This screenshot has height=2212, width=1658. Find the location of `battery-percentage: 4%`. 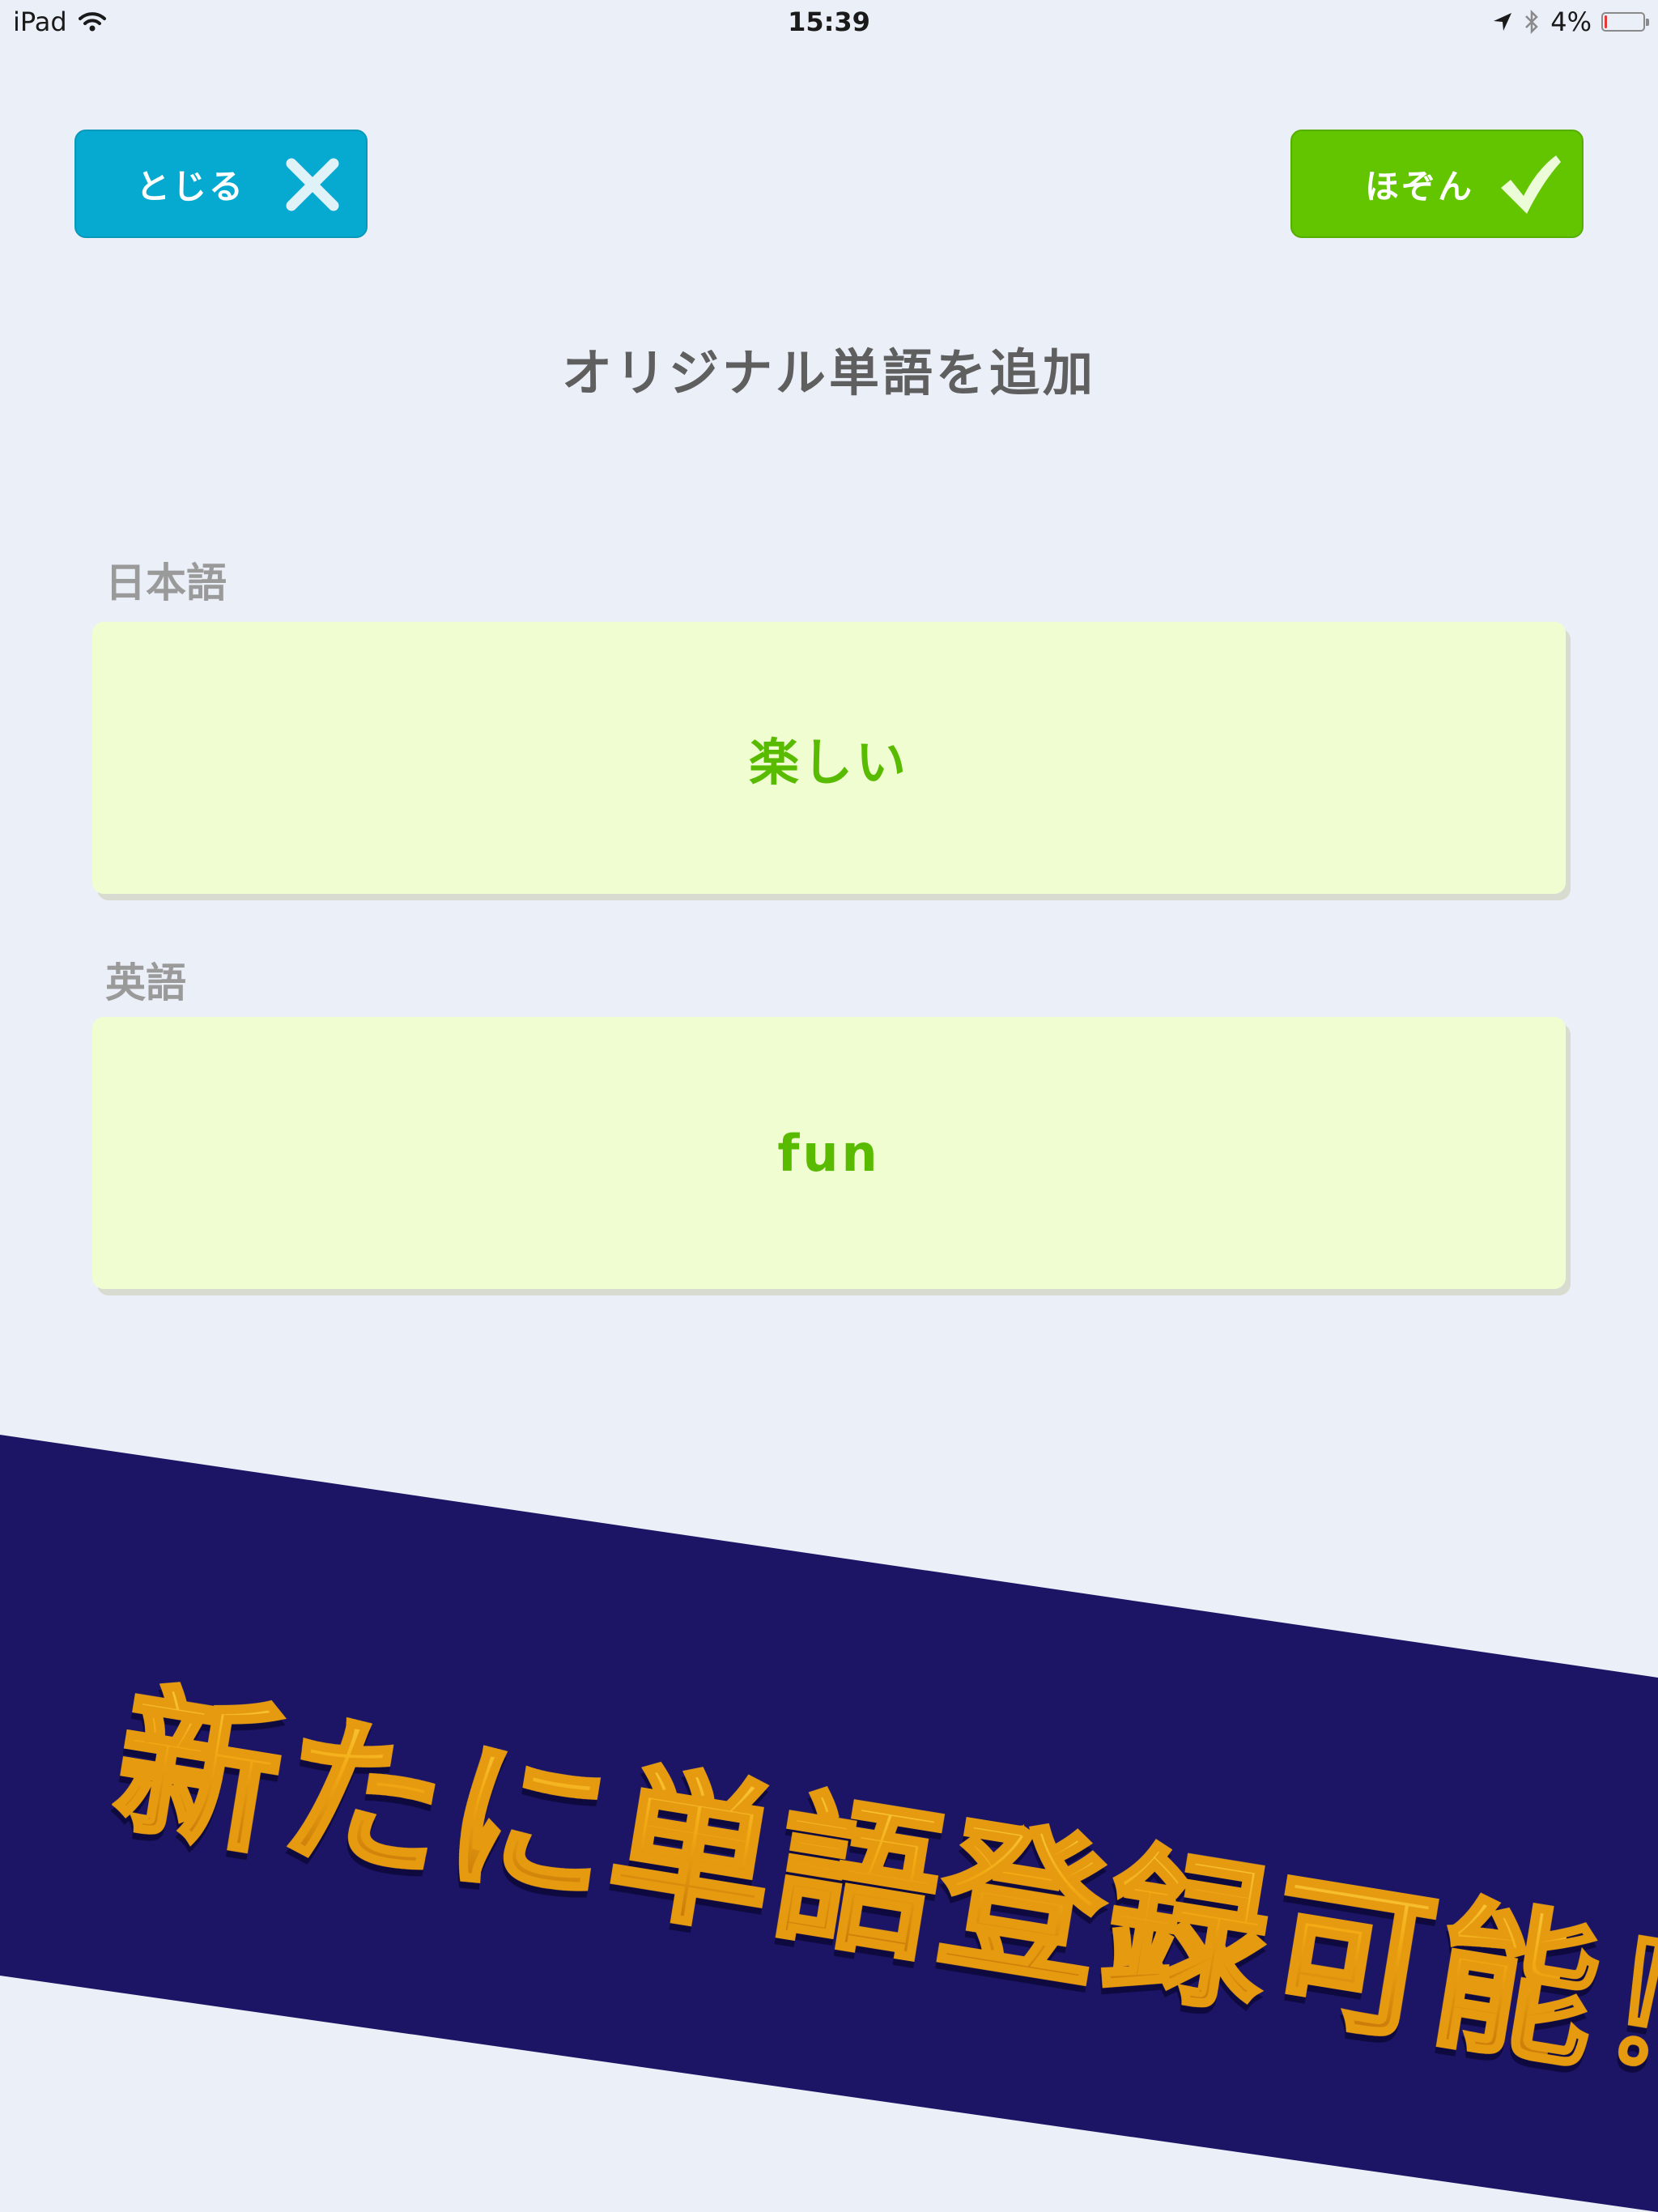

battery-percentage: 4% is located at coordinates (1571, 22).